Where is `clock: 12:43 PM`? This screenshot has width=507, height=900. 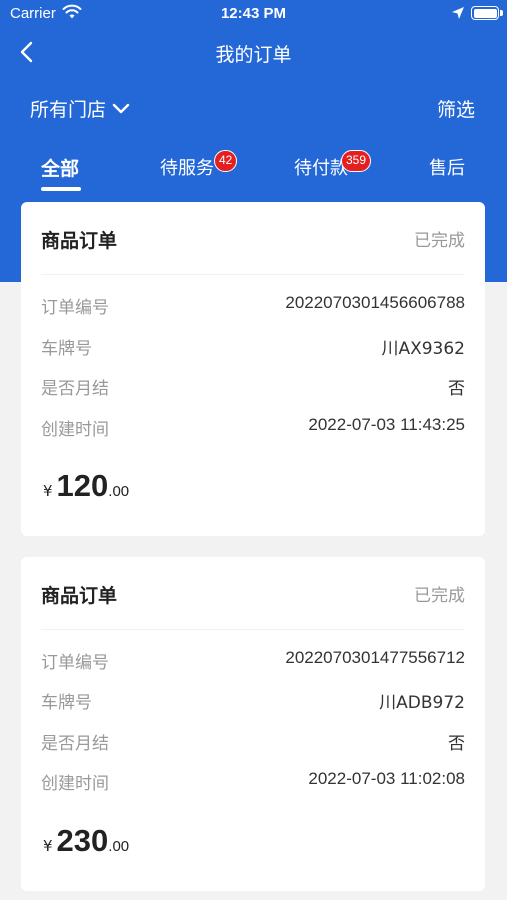
clock: 12:43 PM is located at coordinates (253, 13).